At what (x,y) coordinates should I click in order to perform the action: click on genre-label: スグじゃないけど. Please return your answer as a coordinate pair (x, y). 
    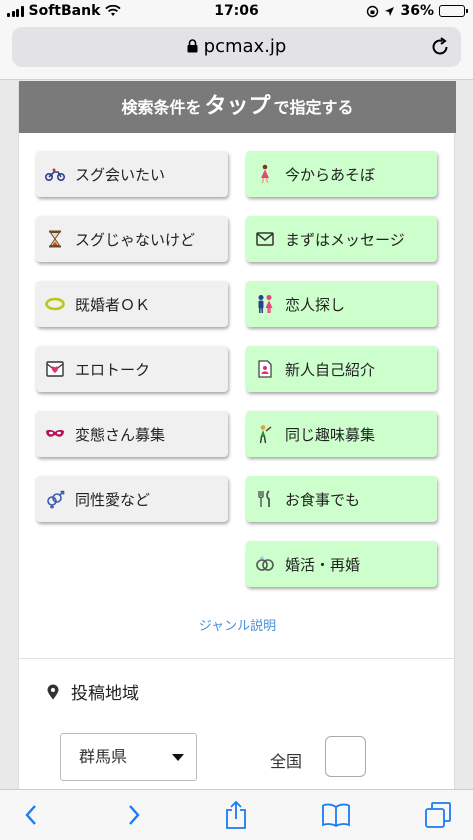
    Looking at the image, I should click on (135, 239).